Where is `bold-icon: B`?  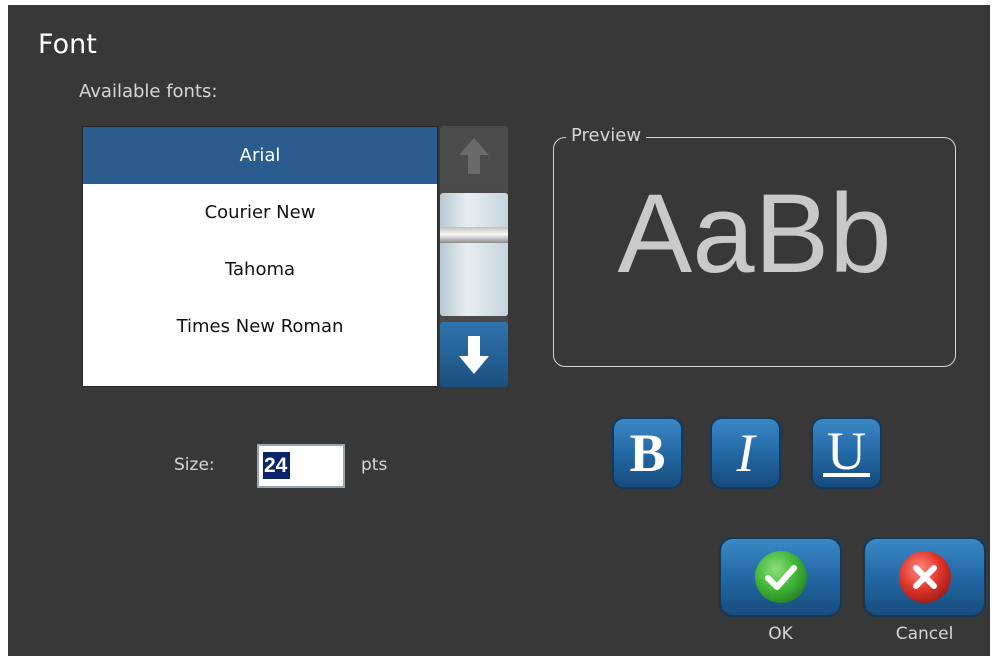 bold-icon: B is located at coordinates (647, 453).